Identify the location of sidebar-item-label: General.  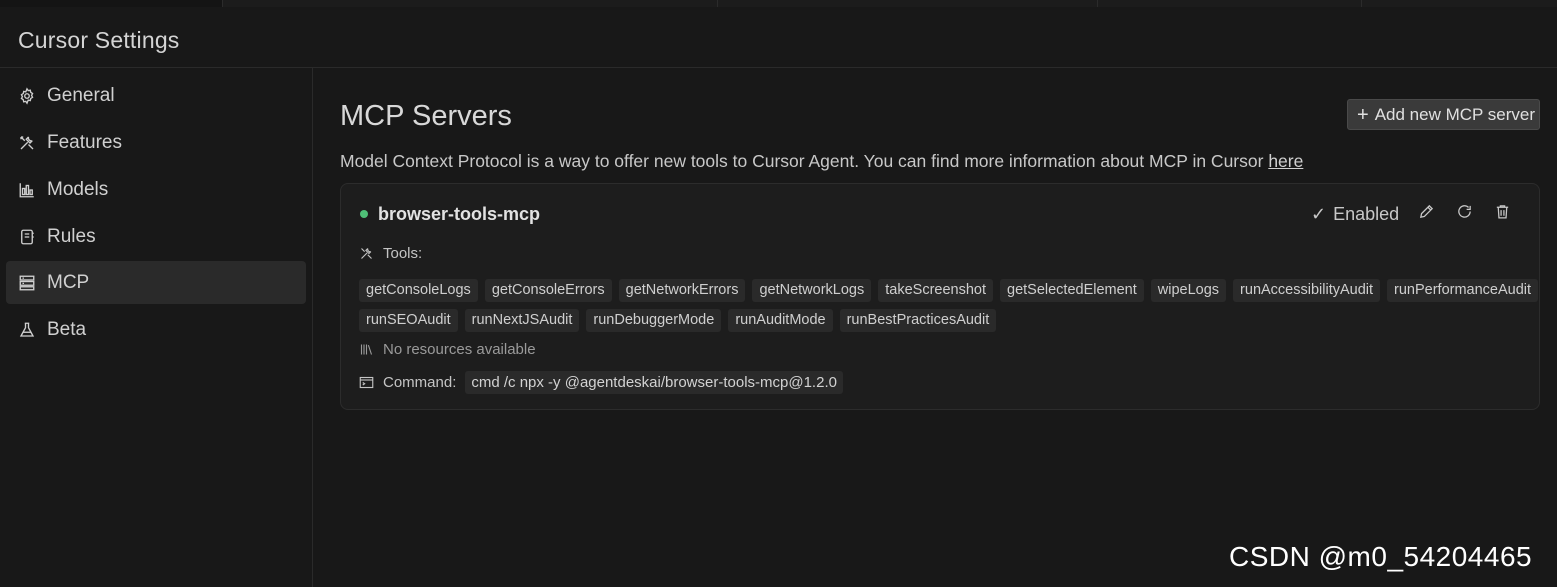
(81, 95).